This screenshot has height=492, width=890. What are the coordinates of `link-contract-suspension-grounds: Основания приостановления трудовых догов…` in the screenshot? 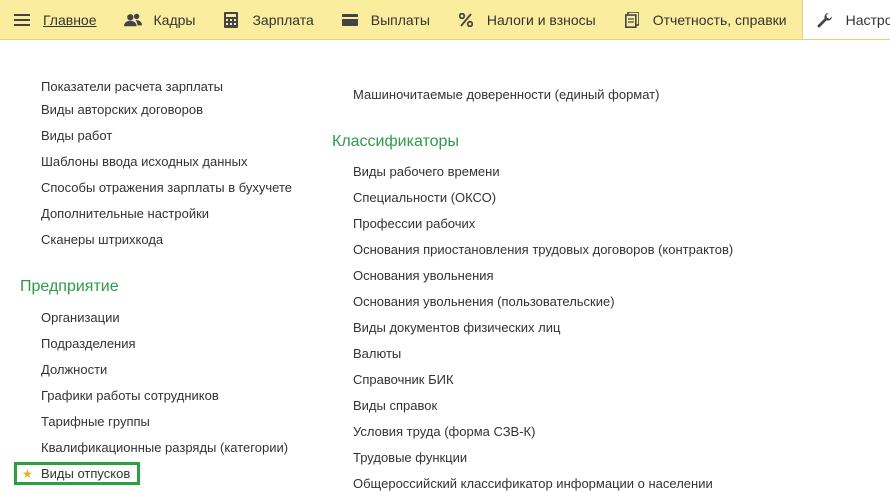 It's located at (543, 250).